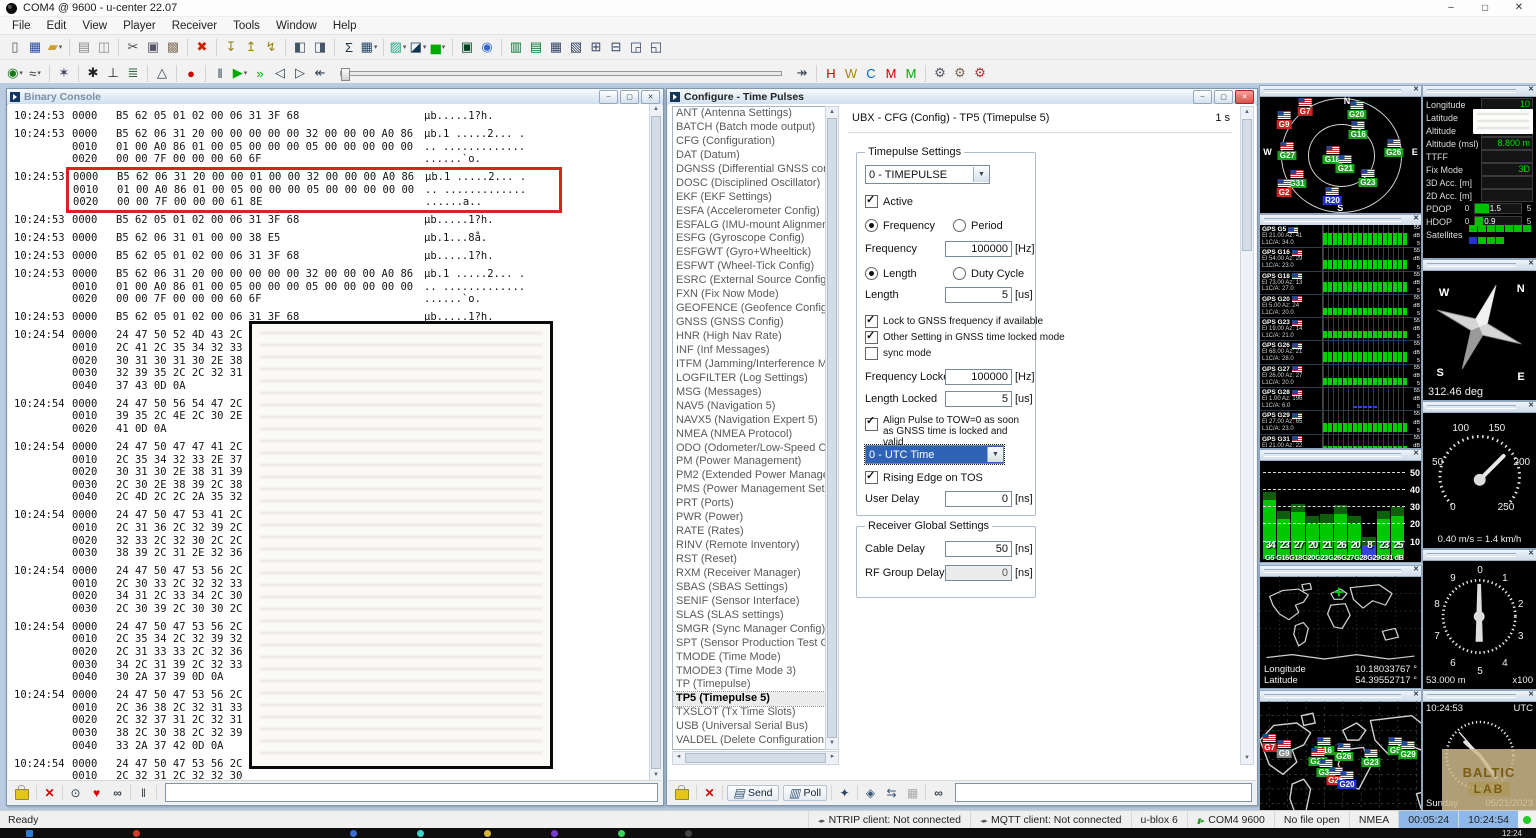  What do you see at coordinates (576, 47) in the screenshot?
I see `configure-view-icon: ▧` at bounding box center [576, 47].